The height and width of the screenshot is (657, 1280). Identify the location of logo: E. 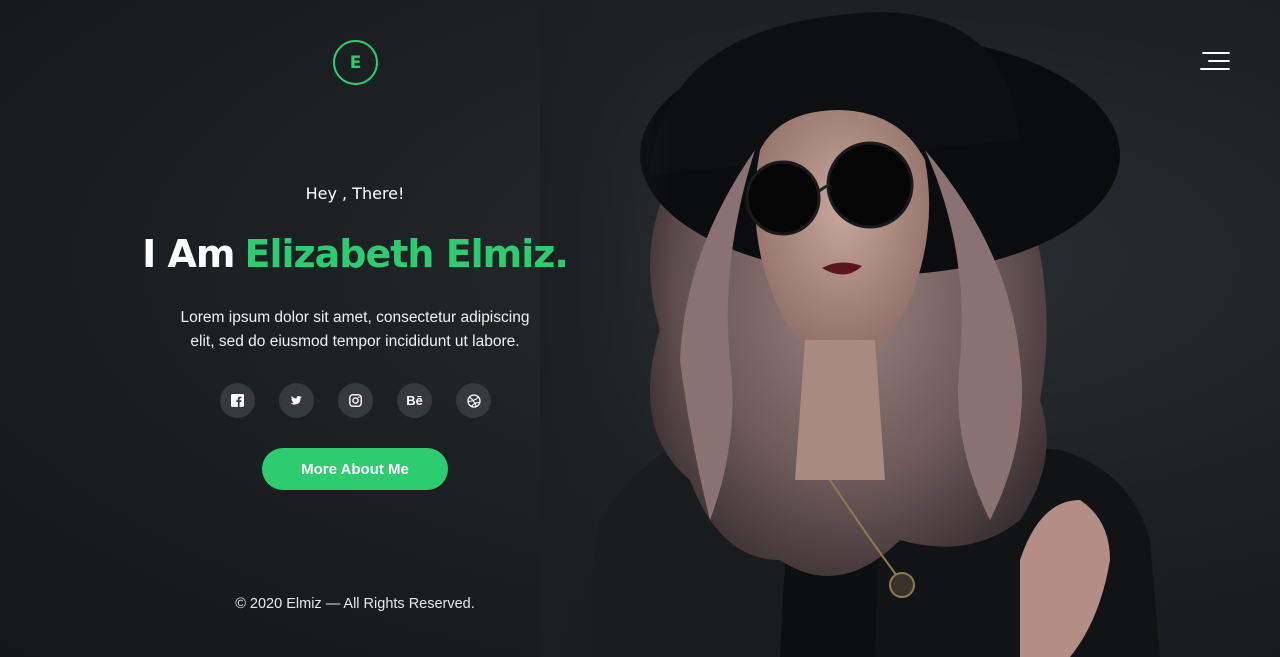
(355, 62).